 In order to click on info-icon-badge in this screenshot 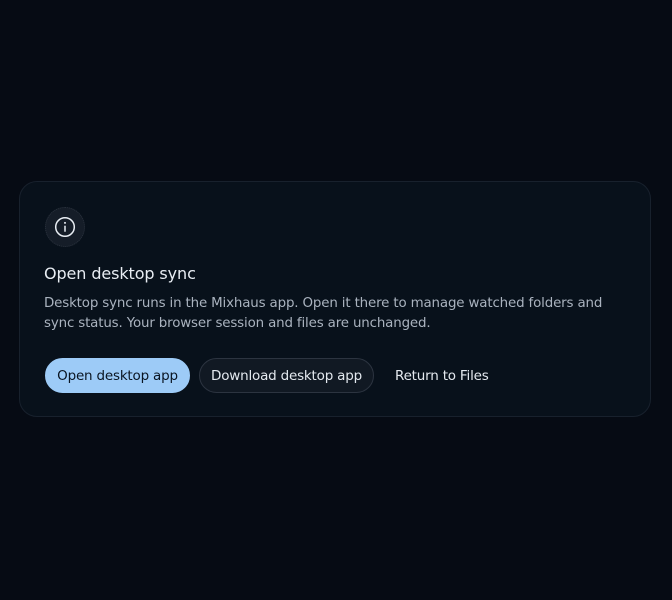, I will do `click(65, 227)`.